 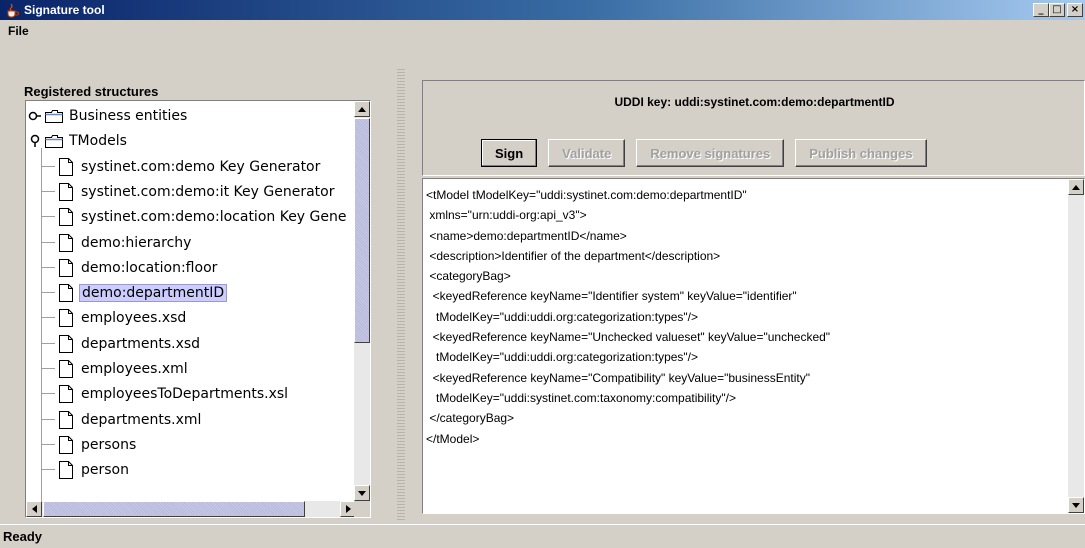 What do you see at coordinates (86, 470) in the screenshot?
I see `tree-item: person` at bounding box center [86, 470].